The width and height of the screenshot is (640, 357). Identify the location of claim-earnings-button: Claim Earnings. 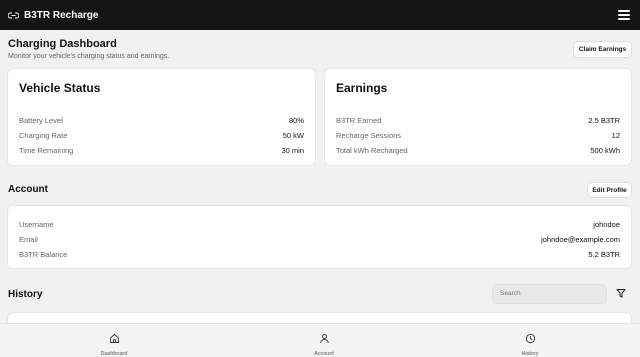
(602, 49).